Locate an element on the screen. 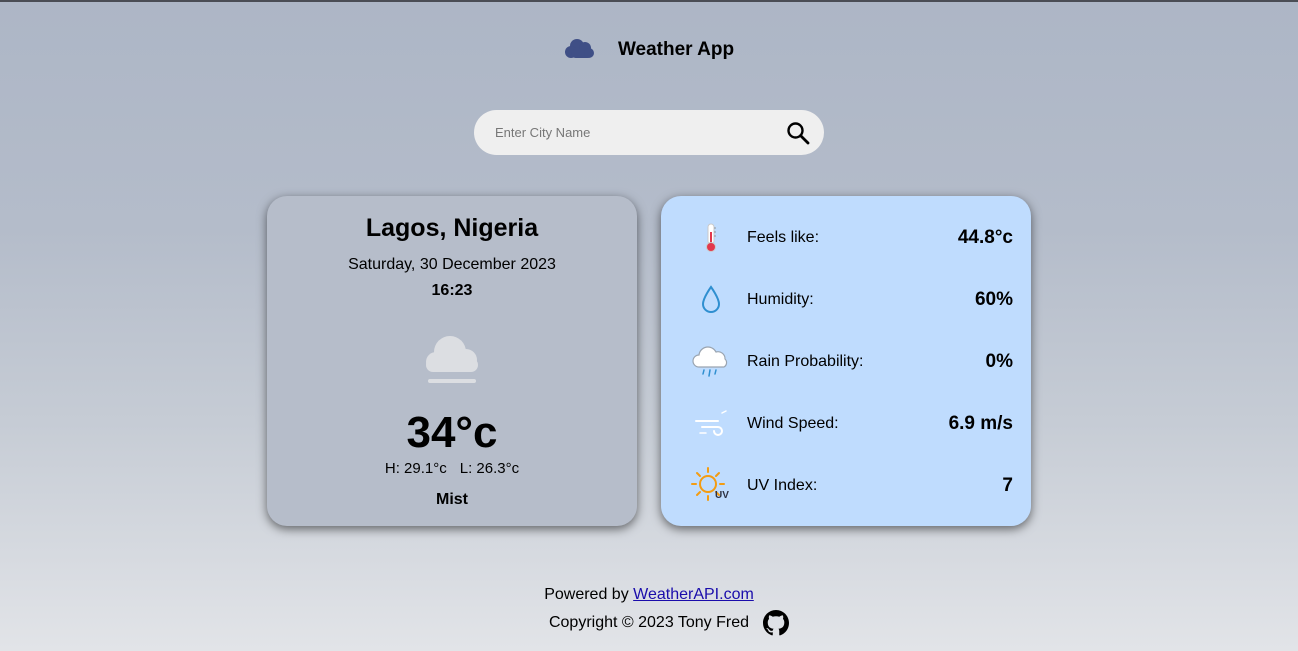 The image size is (1298, 651). detail-label: Humidity: is located at coordinates (780, 299).